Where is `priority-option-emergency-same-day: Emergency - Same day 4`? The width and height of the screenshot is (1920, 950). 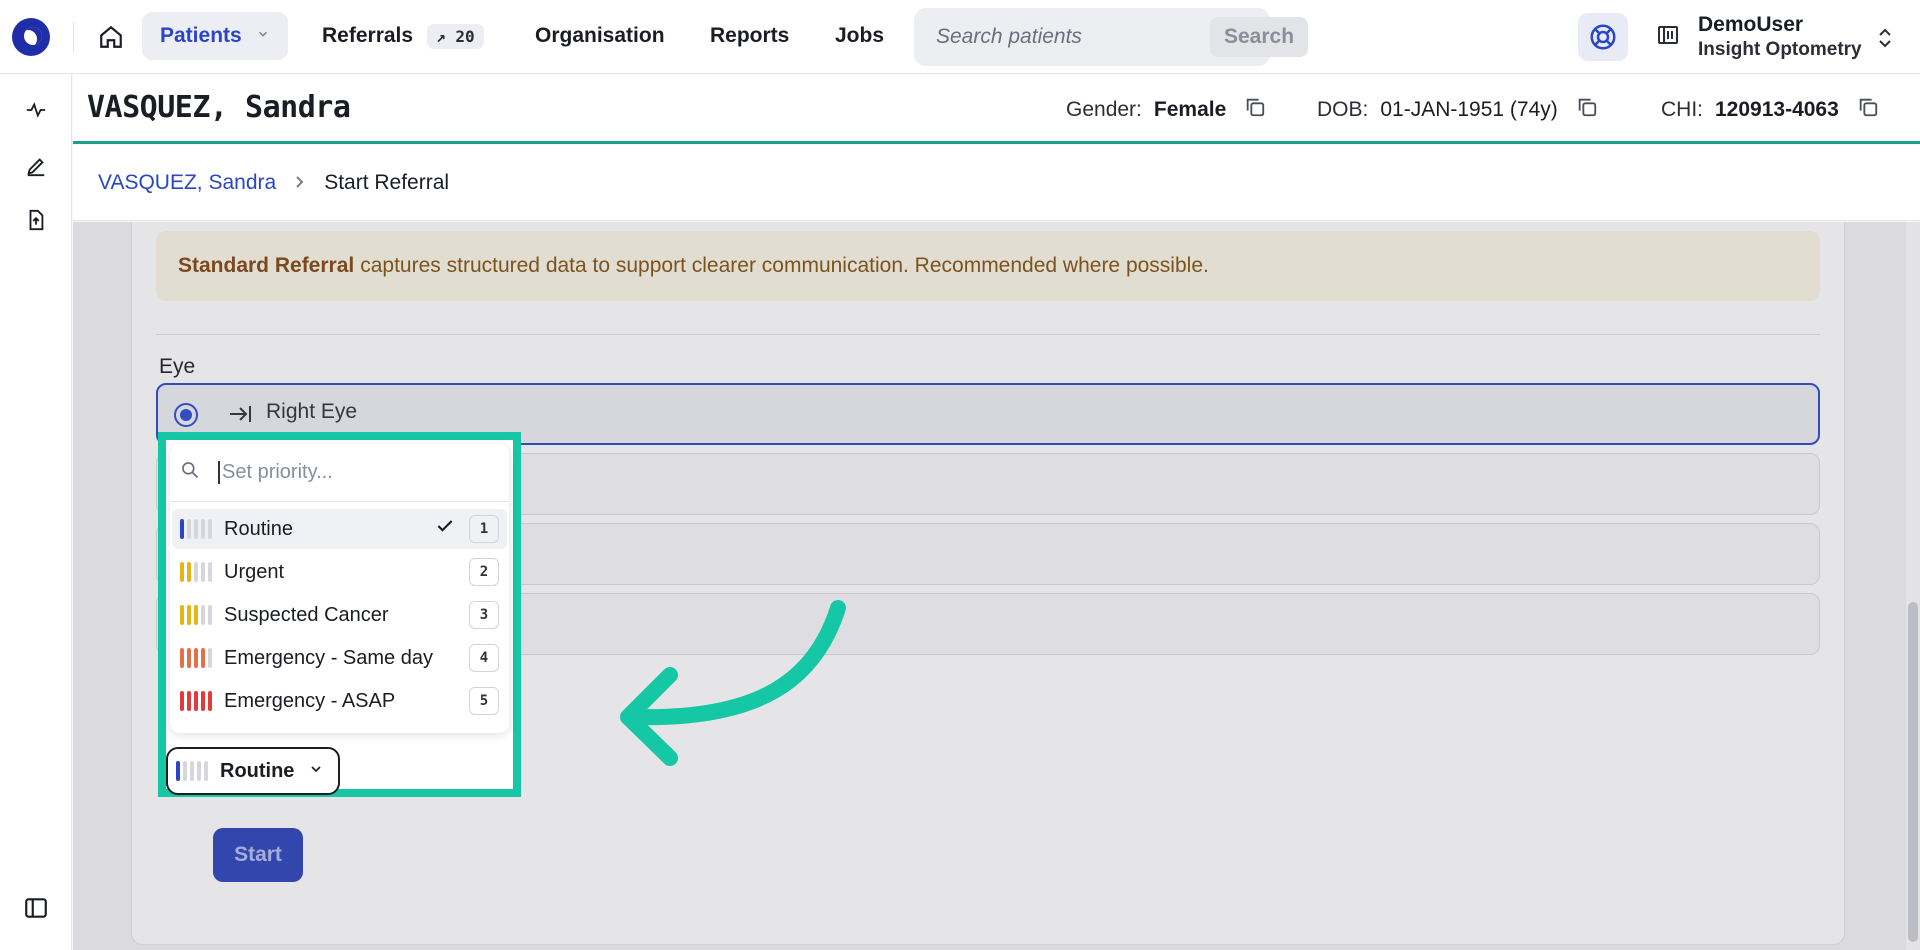 priority-option-emergency-same-day: Emergency - Same day 4 is located at coordinates (339, 658).